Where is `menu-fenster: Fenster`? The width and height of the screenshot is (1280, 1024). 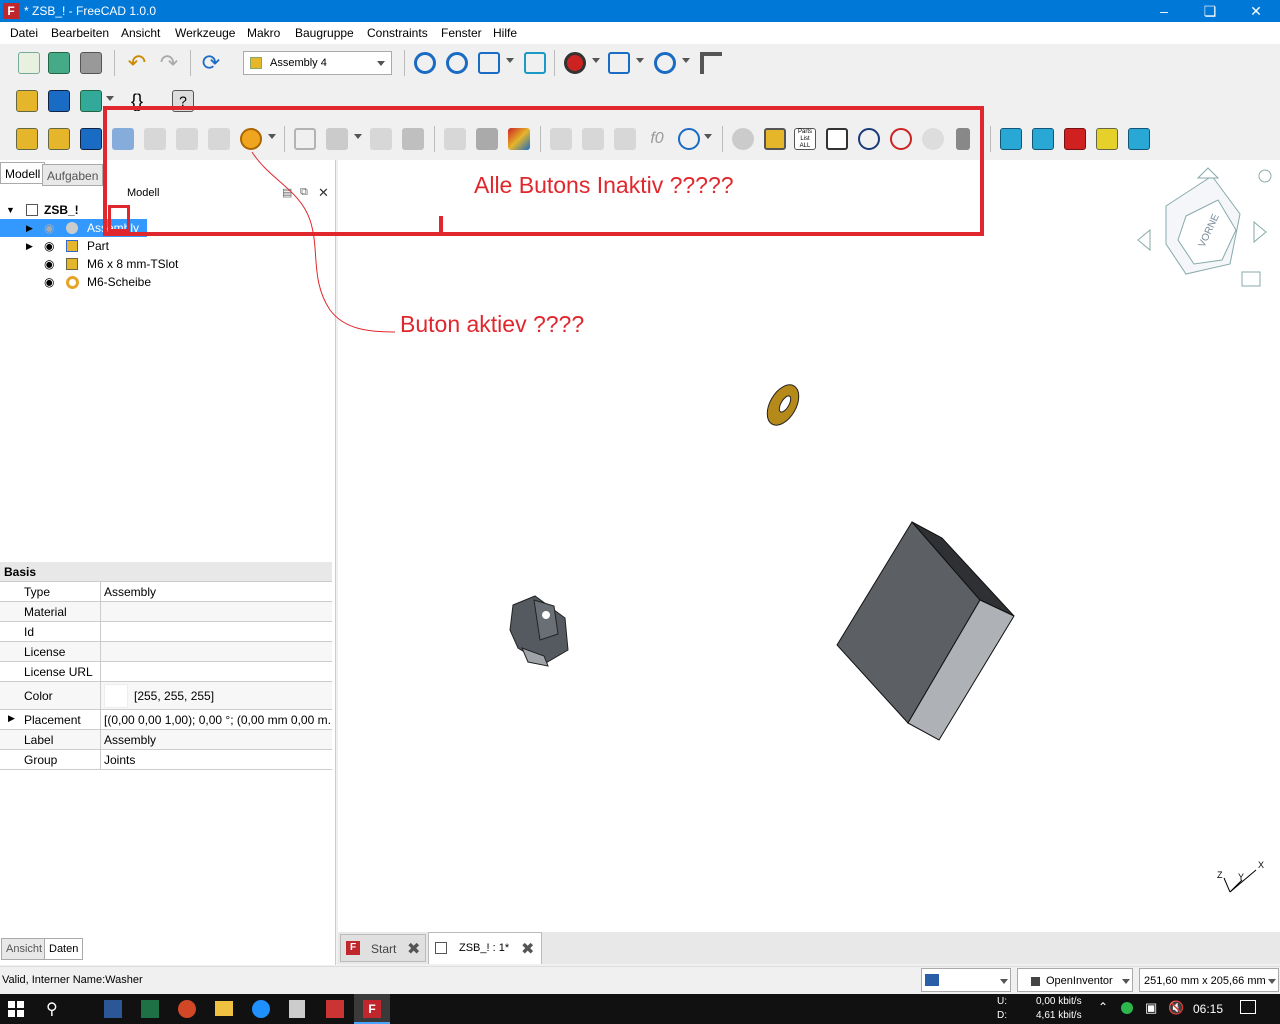
menu-fenster: Fenster is located at coordinates (461, 33).